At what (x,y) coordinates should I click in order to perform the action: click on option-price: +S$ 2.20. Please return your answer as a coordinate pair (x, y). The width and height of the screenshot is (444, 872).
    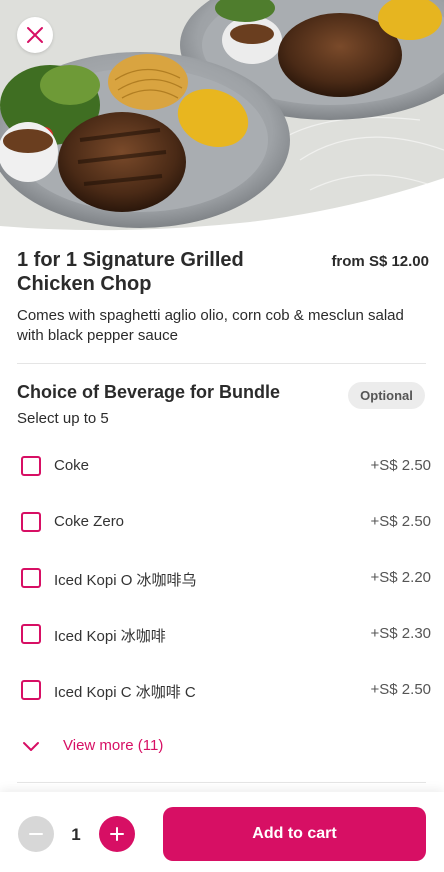
    Looking at the image, I should click on (400, 577).